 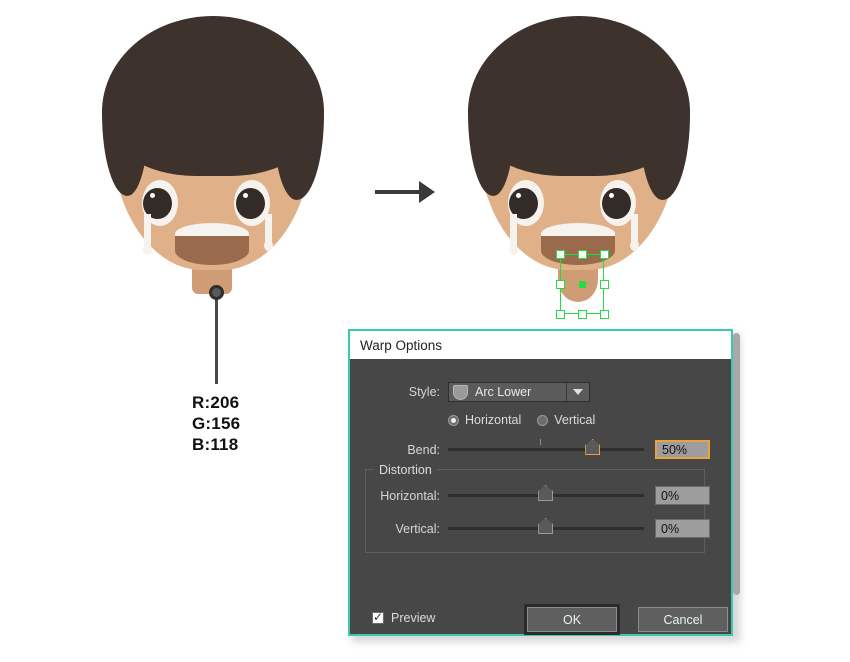 I want to click on cancel-button: Cancel, so click(x=683, y=619).